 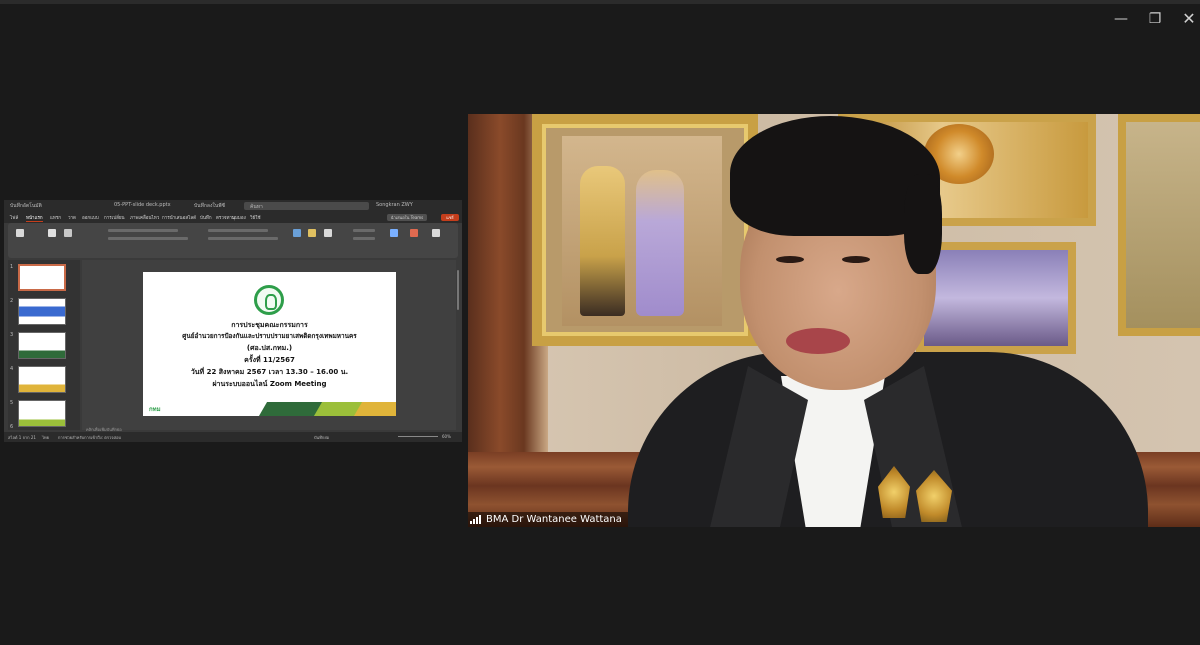 What do you see at coordinates (1159, 225) in the screenshot?
I see `side-frame` at bounding box center [1159, 225].